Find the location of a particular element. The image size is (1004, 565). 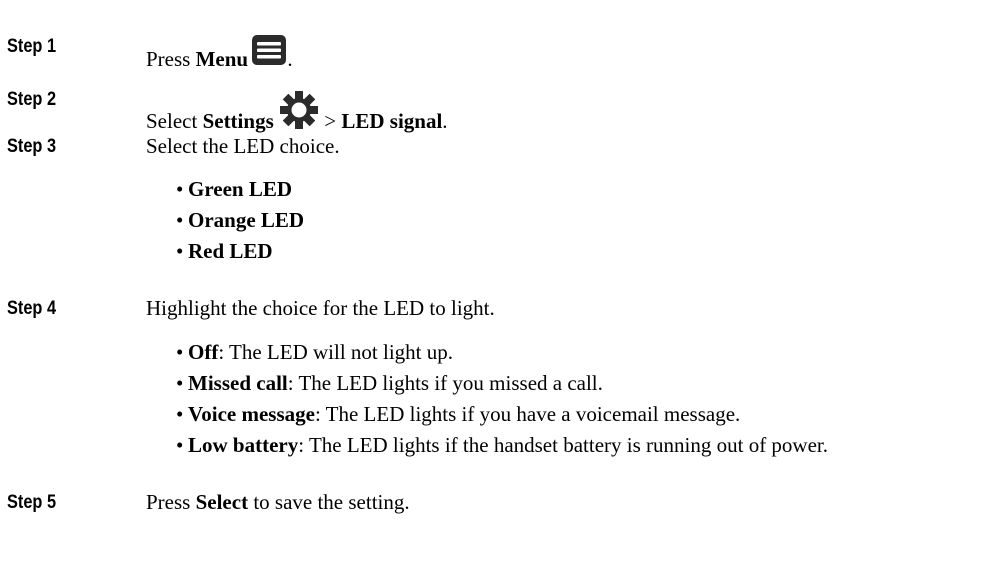

light-option-term: Off is located at coordinates (203, 352).